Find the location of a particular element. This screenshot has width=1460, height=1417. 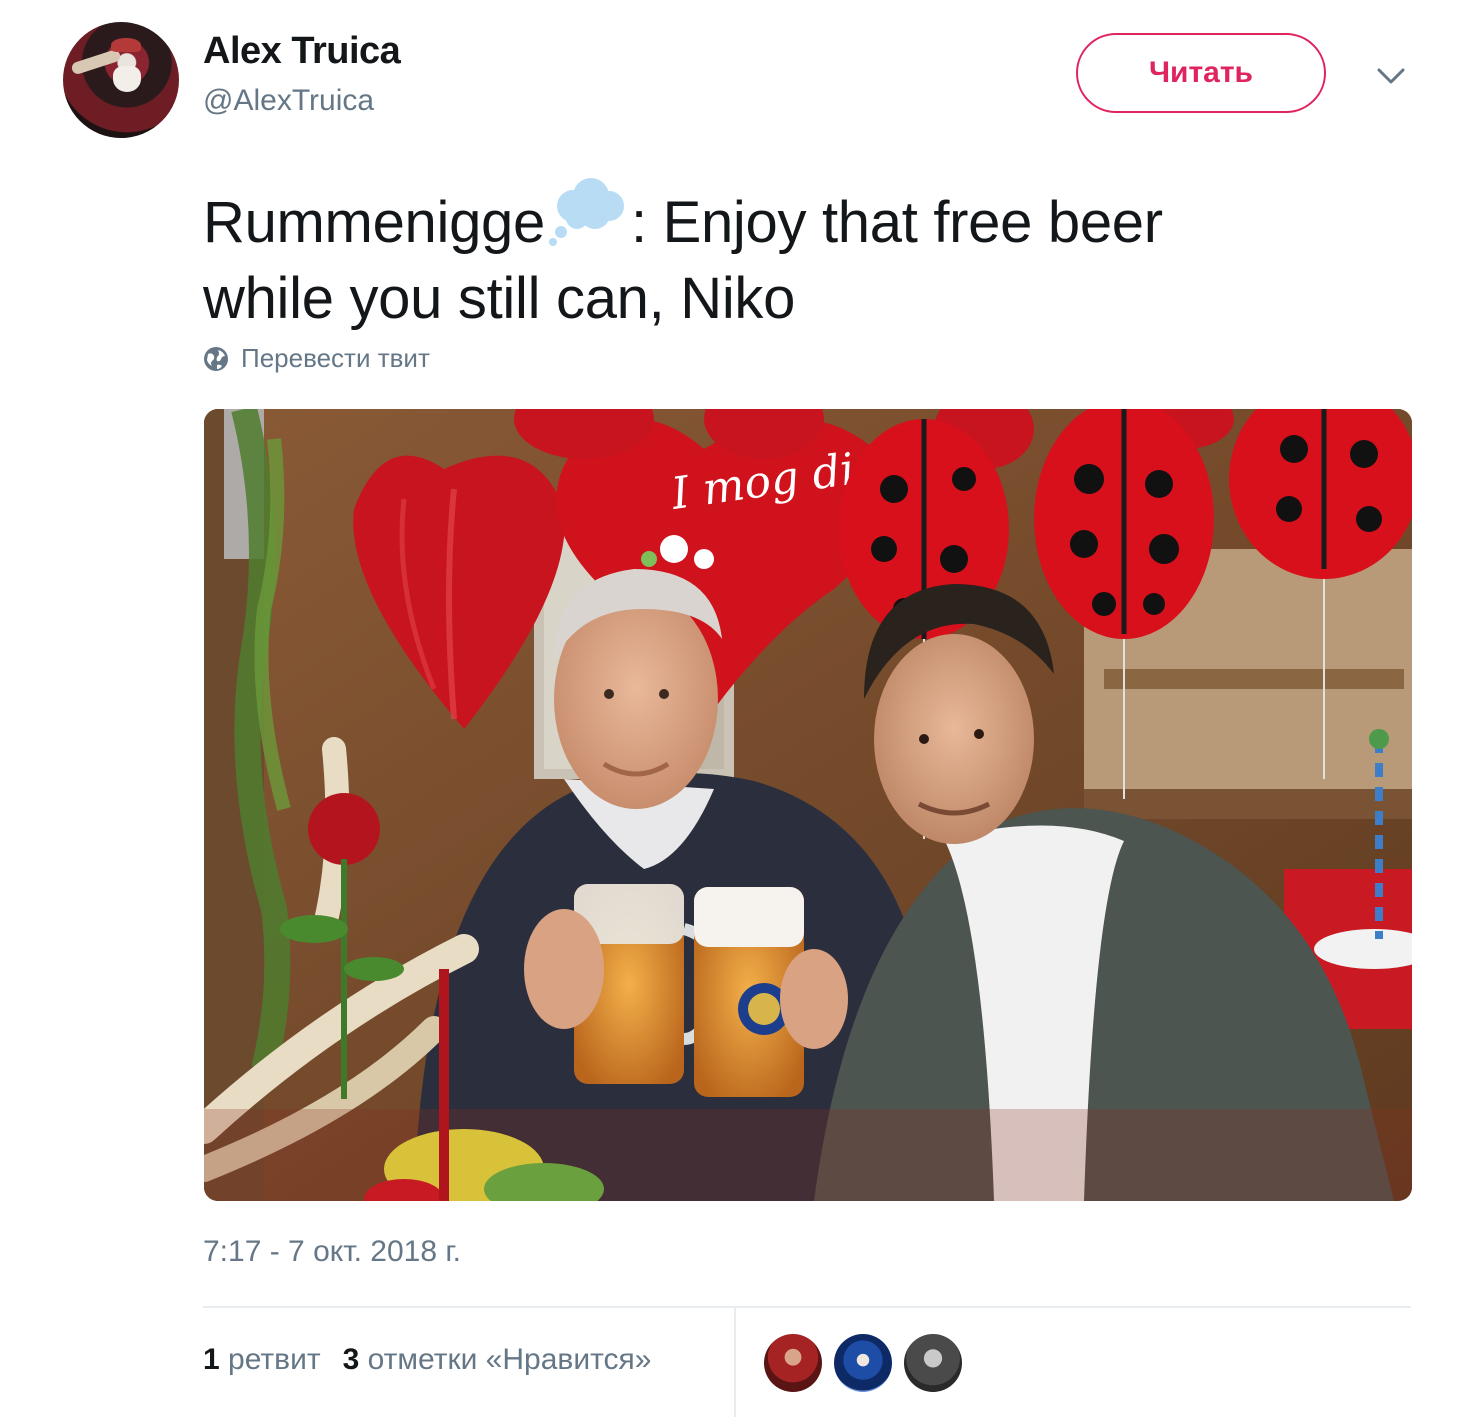

retweets-stat: 1 ретвит is located at coordinates (262, 1359).